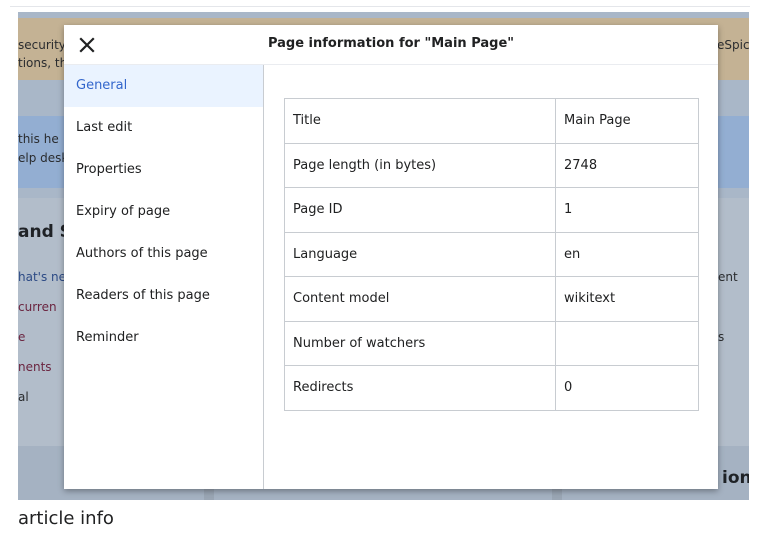  Describe the element at coordinates (627, 121) in the screenshot. I see `table-value: Main Page` at that location.